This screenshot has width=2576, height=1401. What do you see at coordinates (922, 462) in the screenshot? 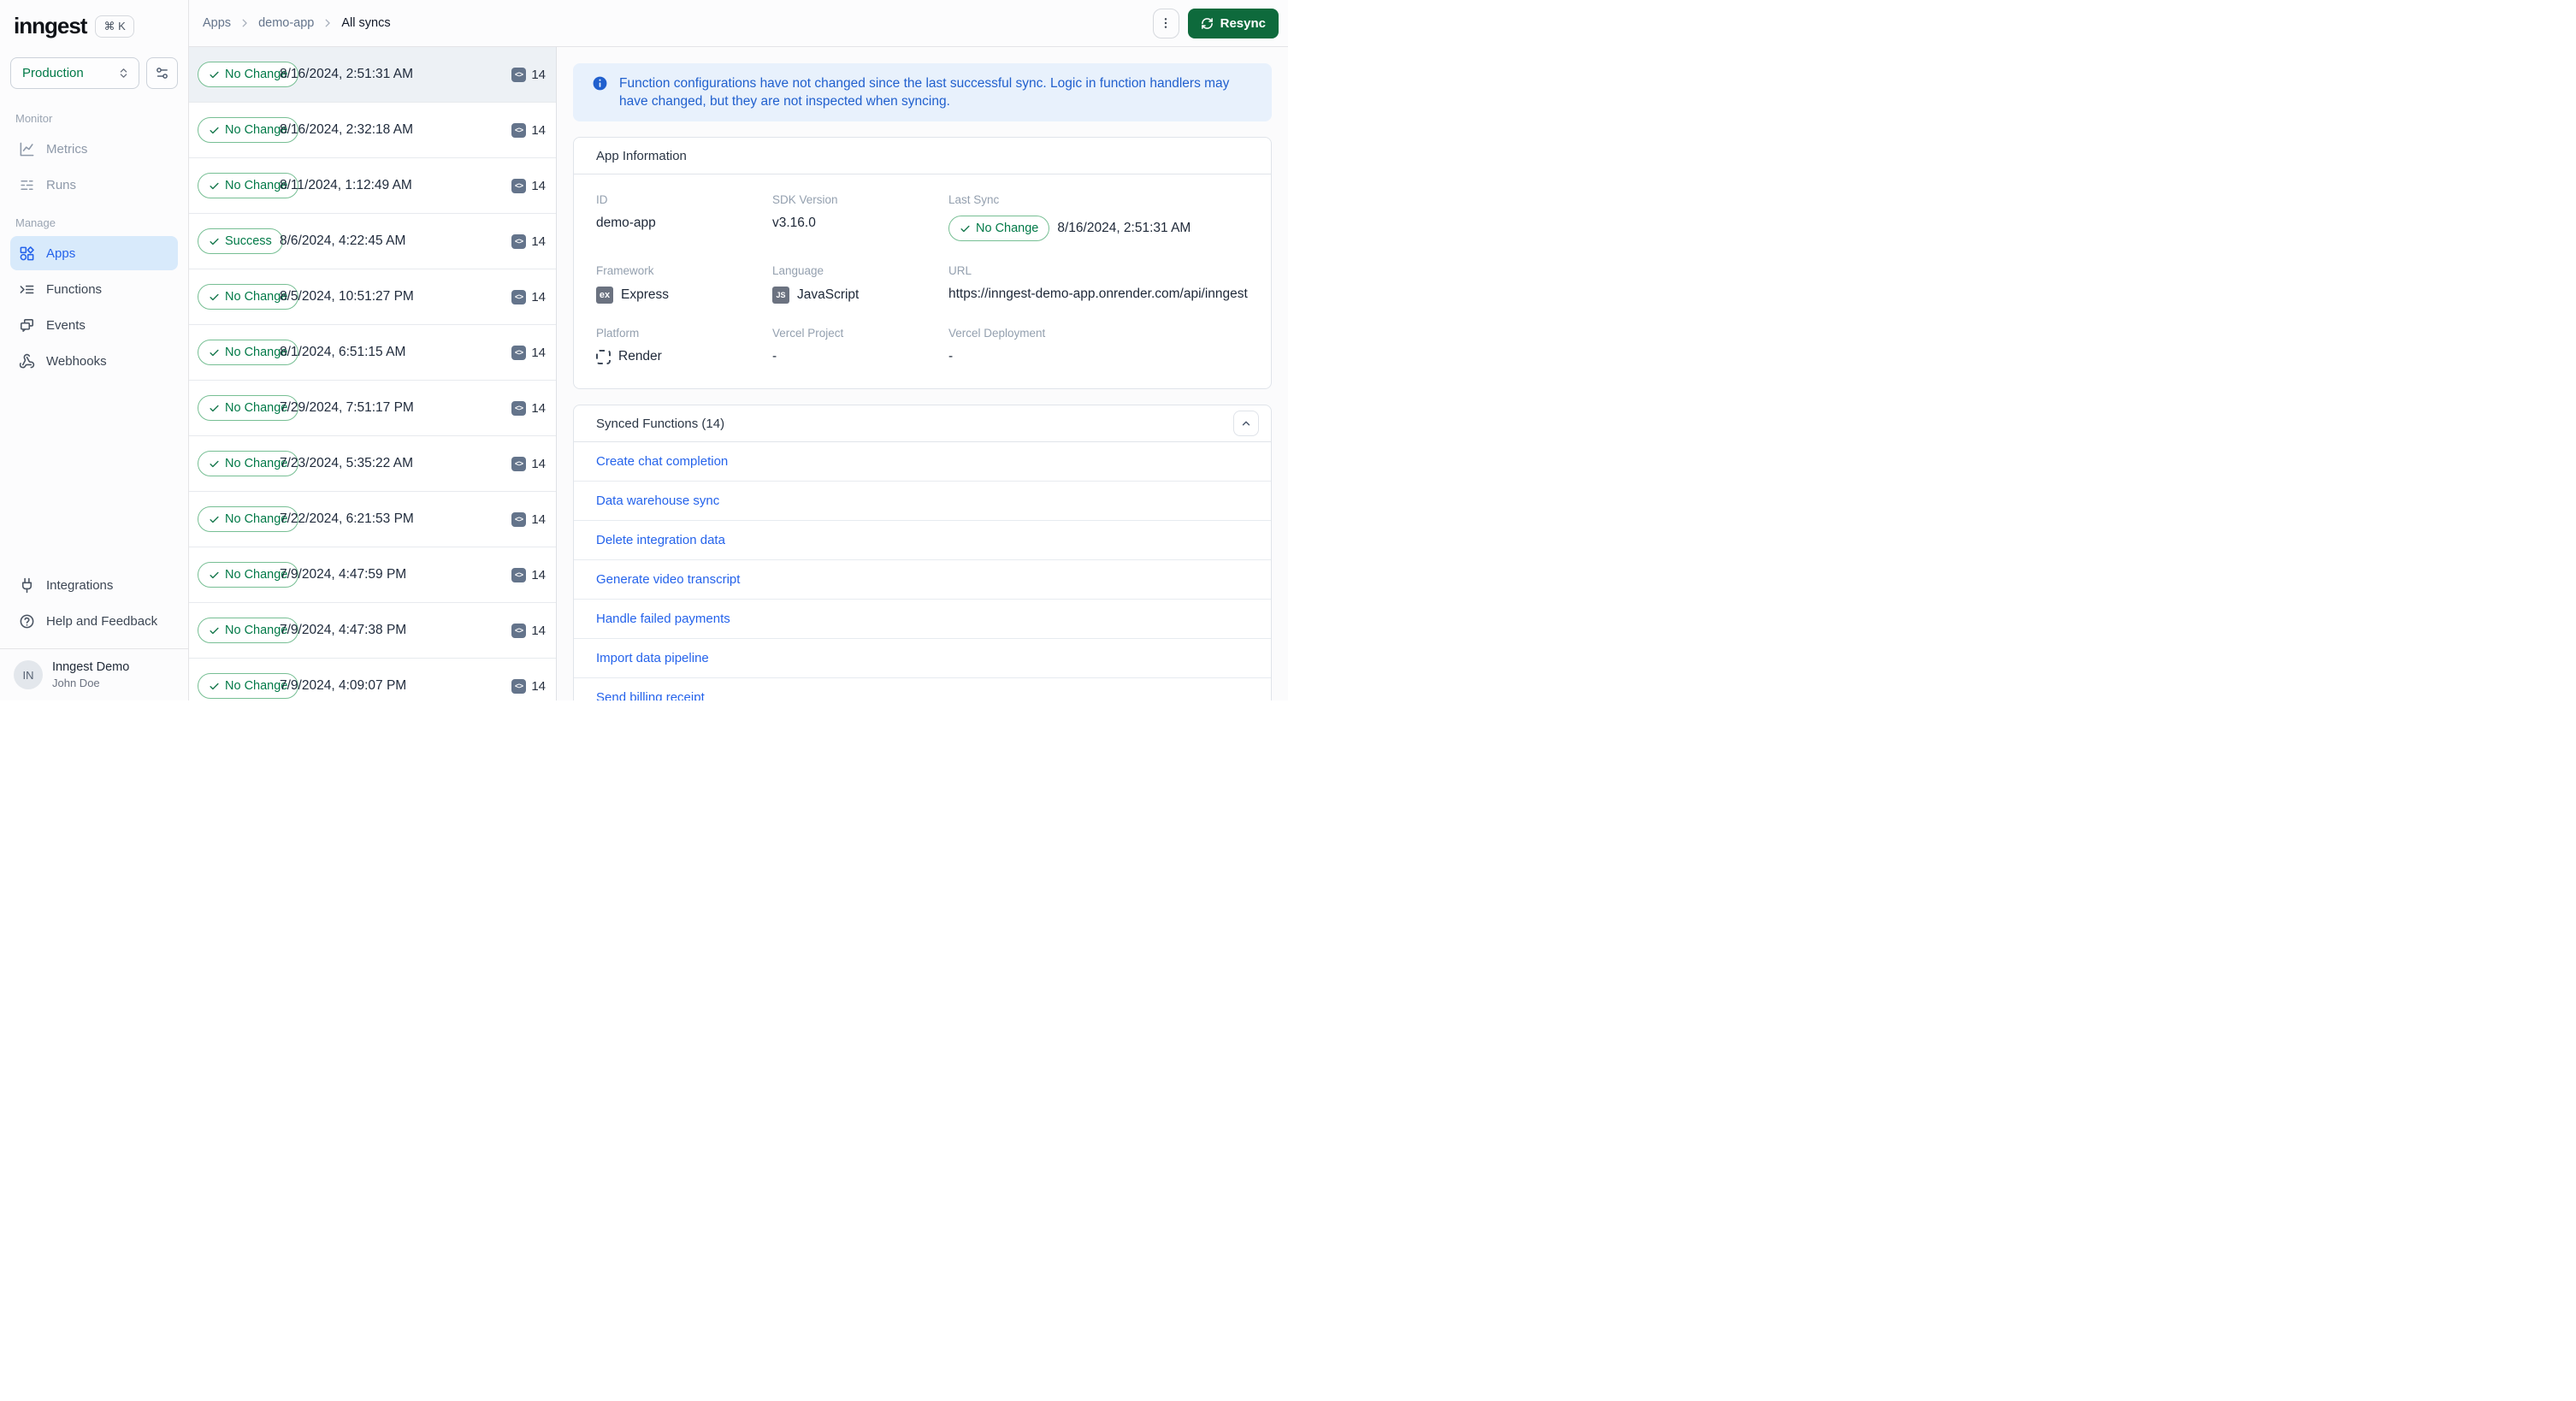
I see `function-row: Create chat completion` at bounding box center [922, 462].